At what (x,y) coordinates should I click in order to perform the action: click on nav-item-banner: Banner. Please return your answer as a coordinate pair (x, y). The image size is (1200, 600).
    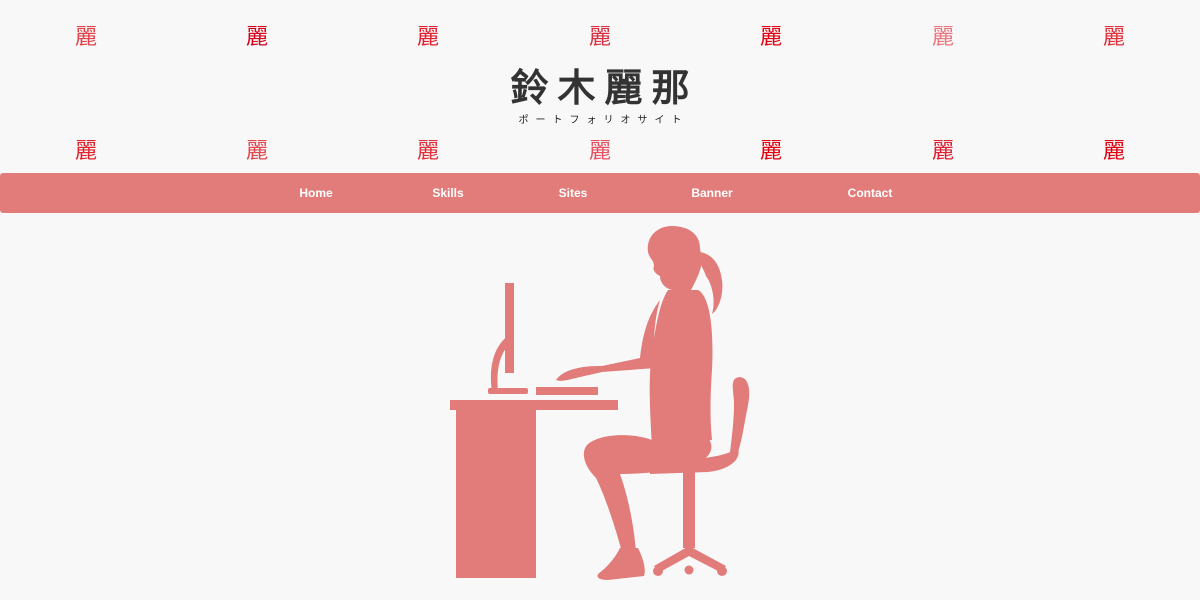
    Looking at the image, I should click on (711, 193).